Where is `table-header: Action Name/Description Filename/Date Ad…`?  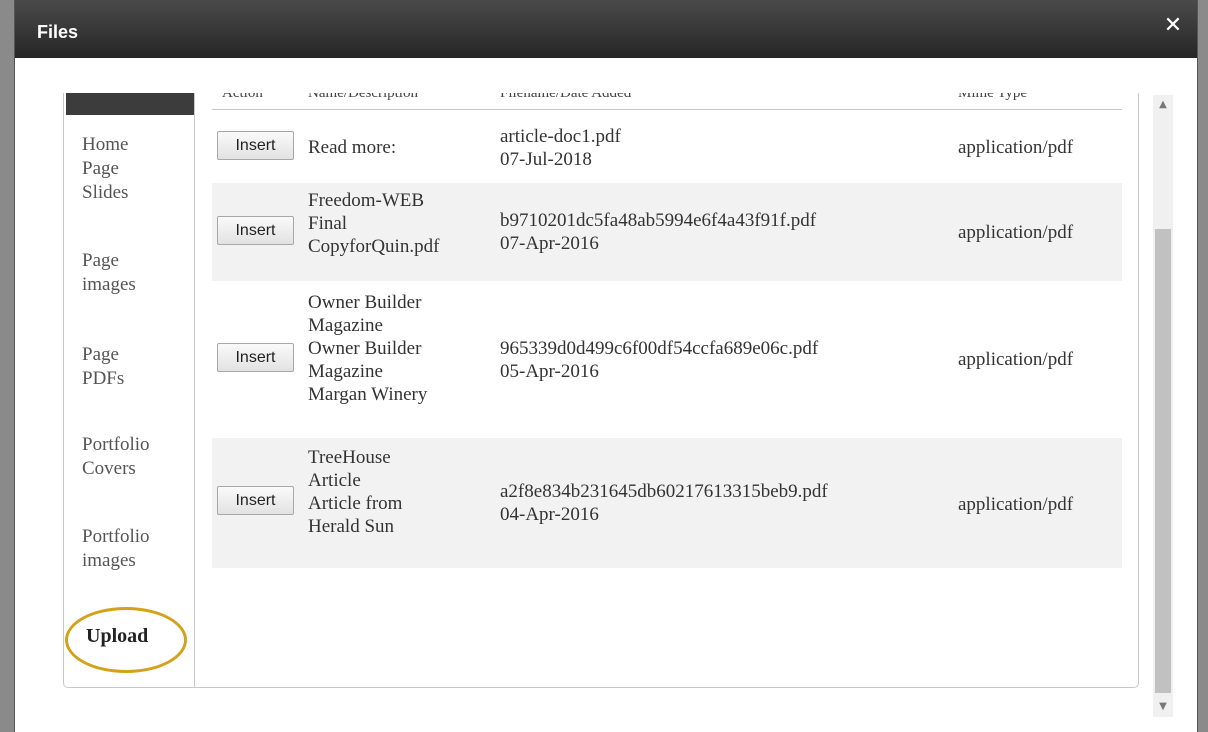
table-header: Action Name/Description Filename/Date Ad… is located at coordinates (667, 101).